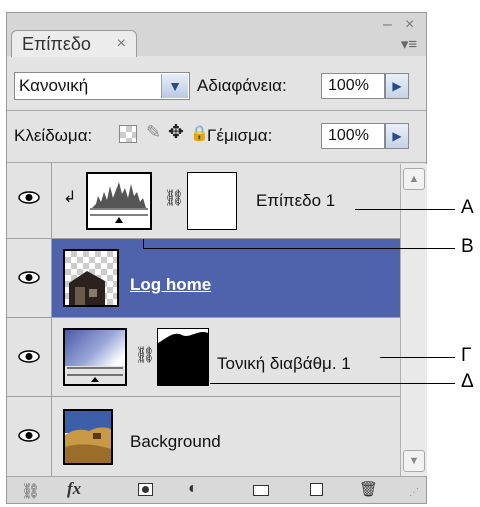 The height and width of the screenshot is (507, 480). I want to click on layer-thumbnail, so click(91, 278).